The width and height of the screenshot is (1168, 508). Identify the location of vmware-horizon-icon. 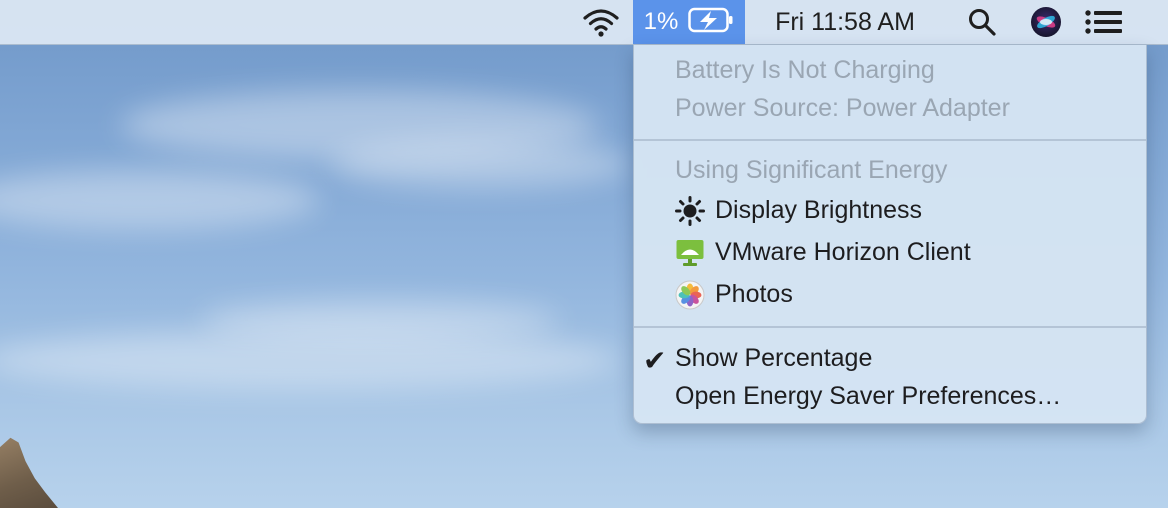
(690, 253).